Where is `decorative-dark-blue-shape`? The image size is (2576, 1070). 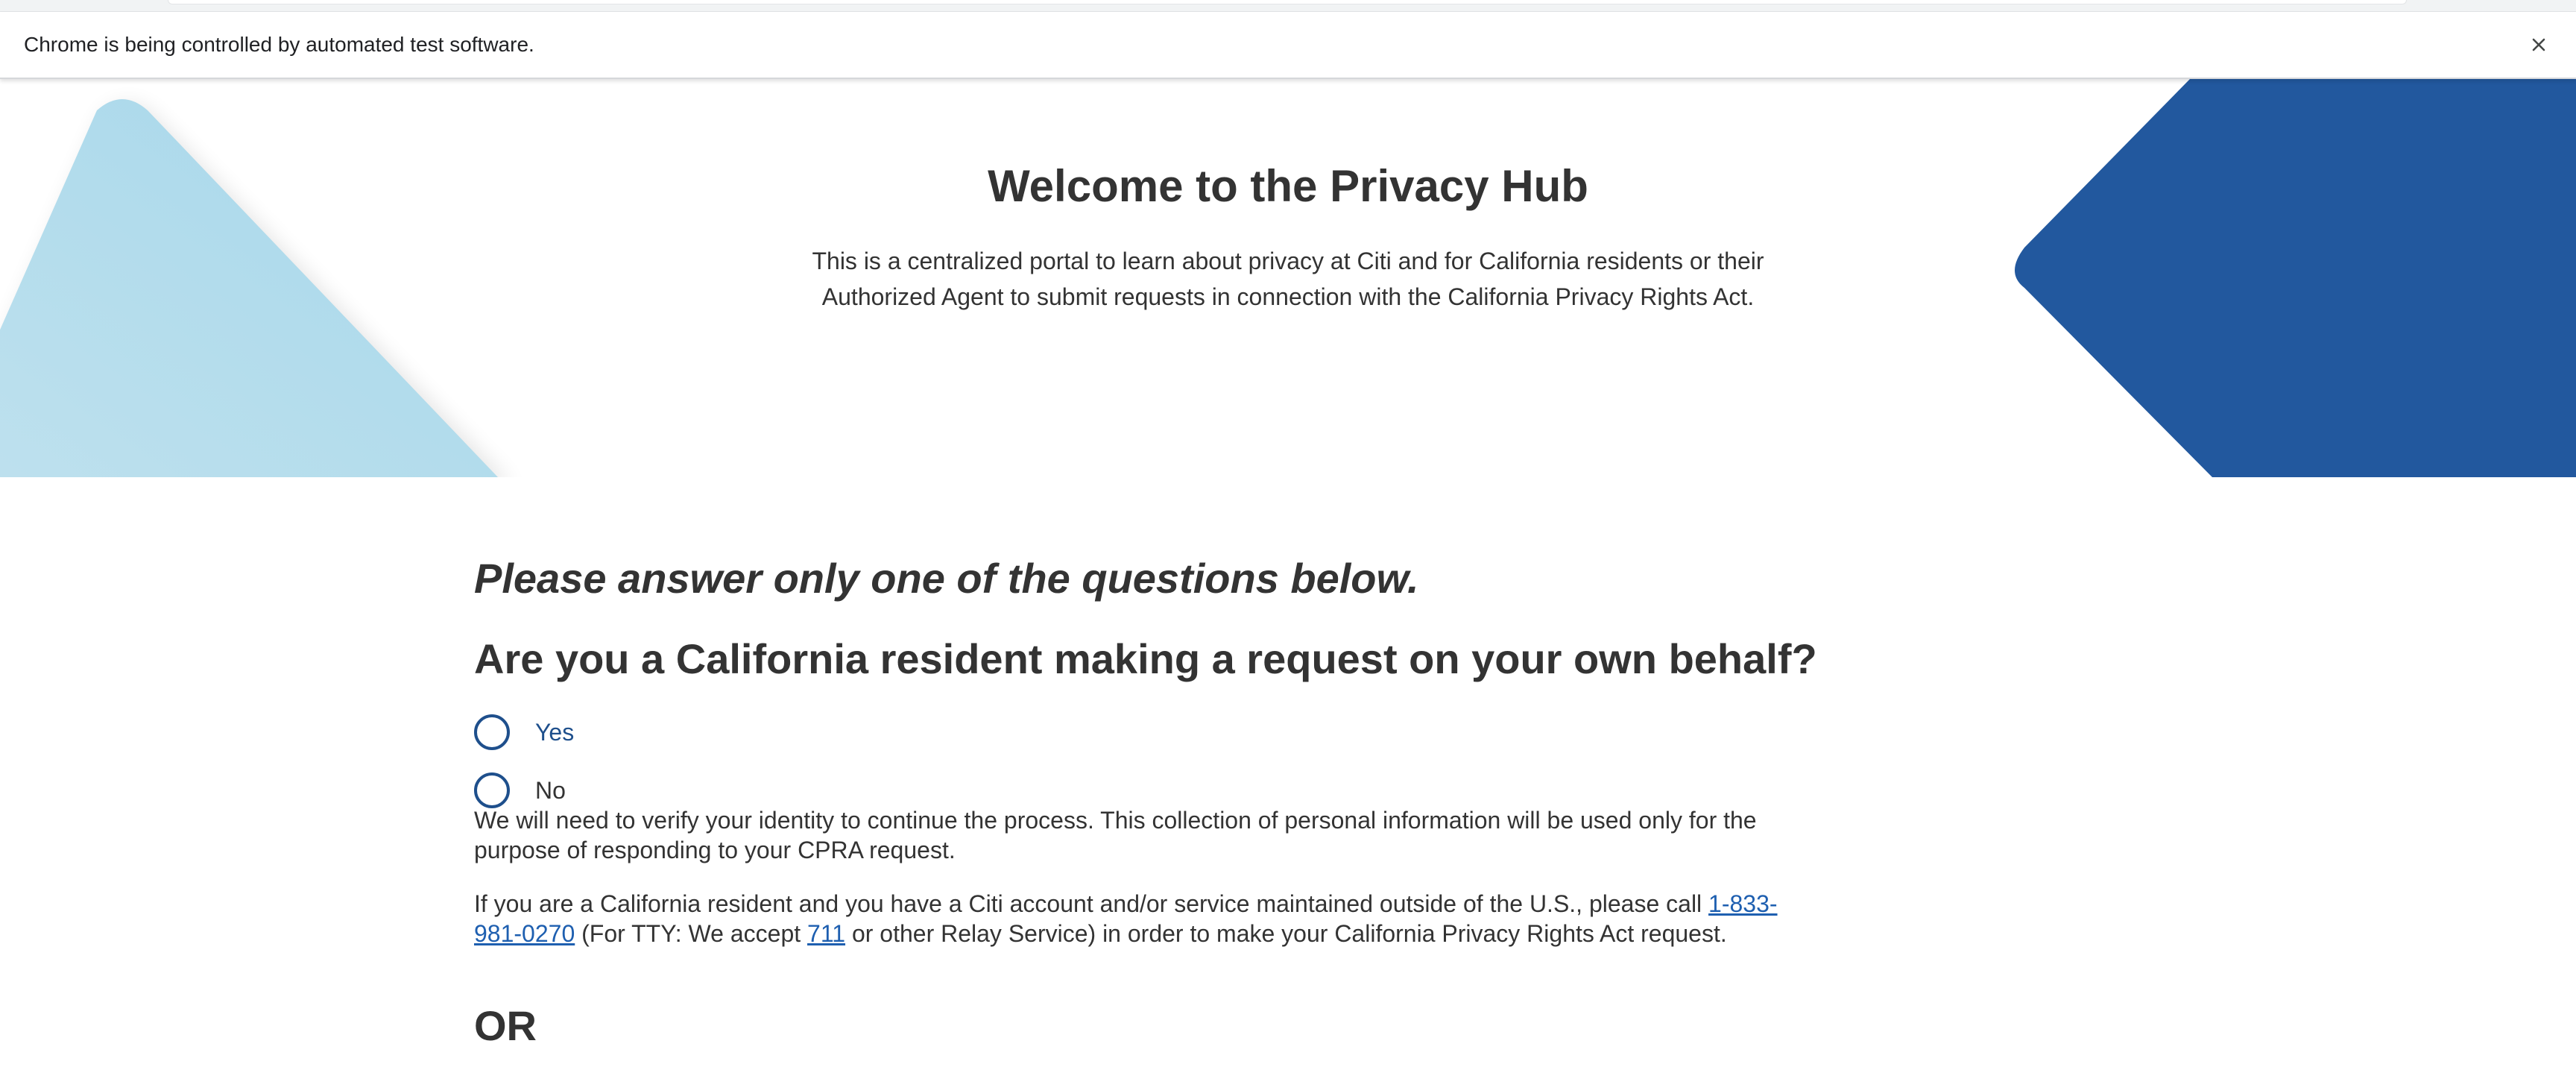 decorative-dark-blue-shape is located at coordinates (2295, 278).